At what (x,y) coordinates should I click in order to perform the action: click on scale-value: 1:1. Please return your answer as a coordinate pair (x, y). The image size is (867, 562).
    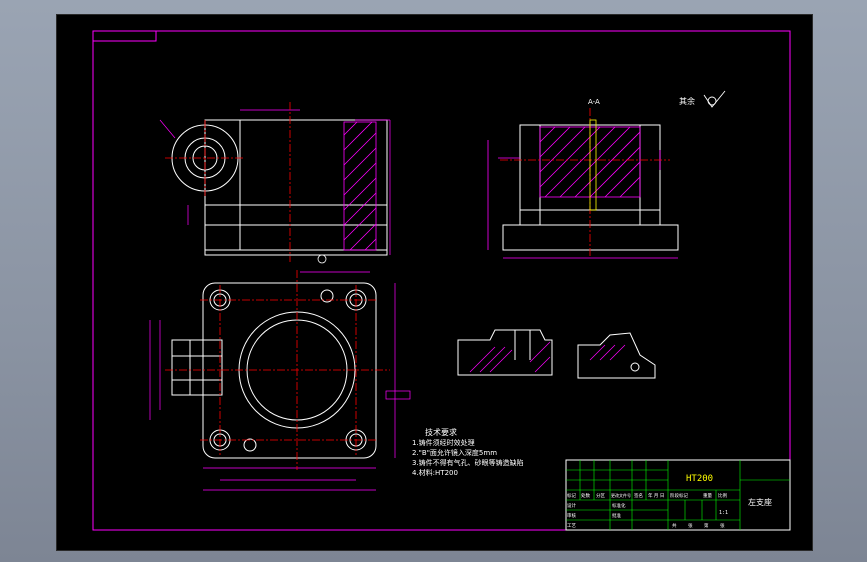
    Looking at the image, I should click on (723, 513).